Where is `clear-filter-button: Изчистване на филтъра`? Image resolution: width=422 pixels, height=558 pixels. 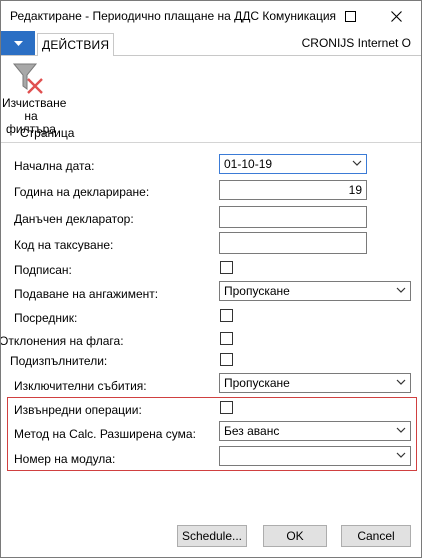 clear-filter-button: Изчистване на филтъра is located at coordinates (34, 97).